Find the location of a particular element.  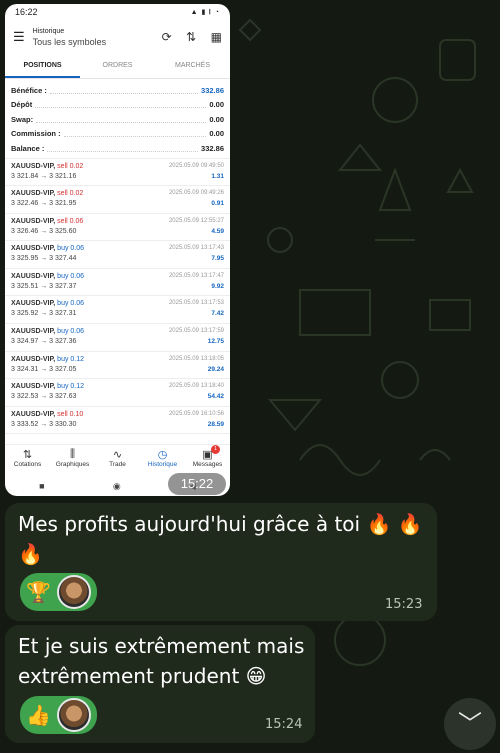

trade-direction: sell 0.10 is located at coordinates (70, 414).